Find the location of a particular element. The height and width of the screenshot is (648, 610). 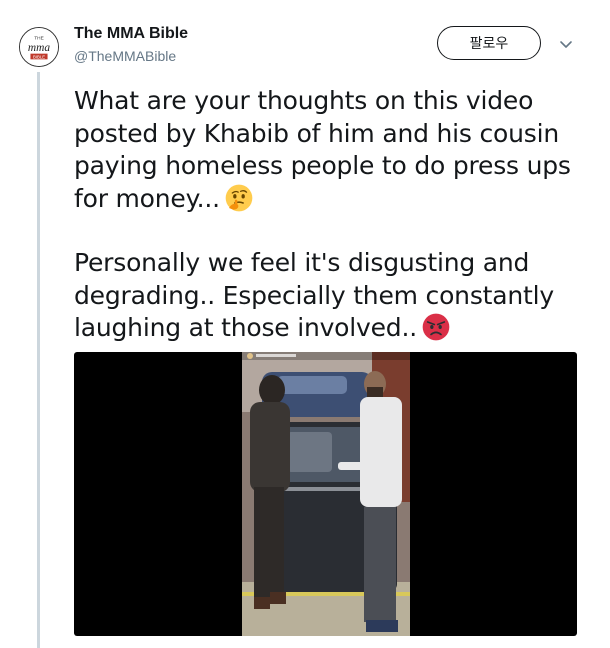

svg-text: BIBLE is located at coordinates (39, 56).